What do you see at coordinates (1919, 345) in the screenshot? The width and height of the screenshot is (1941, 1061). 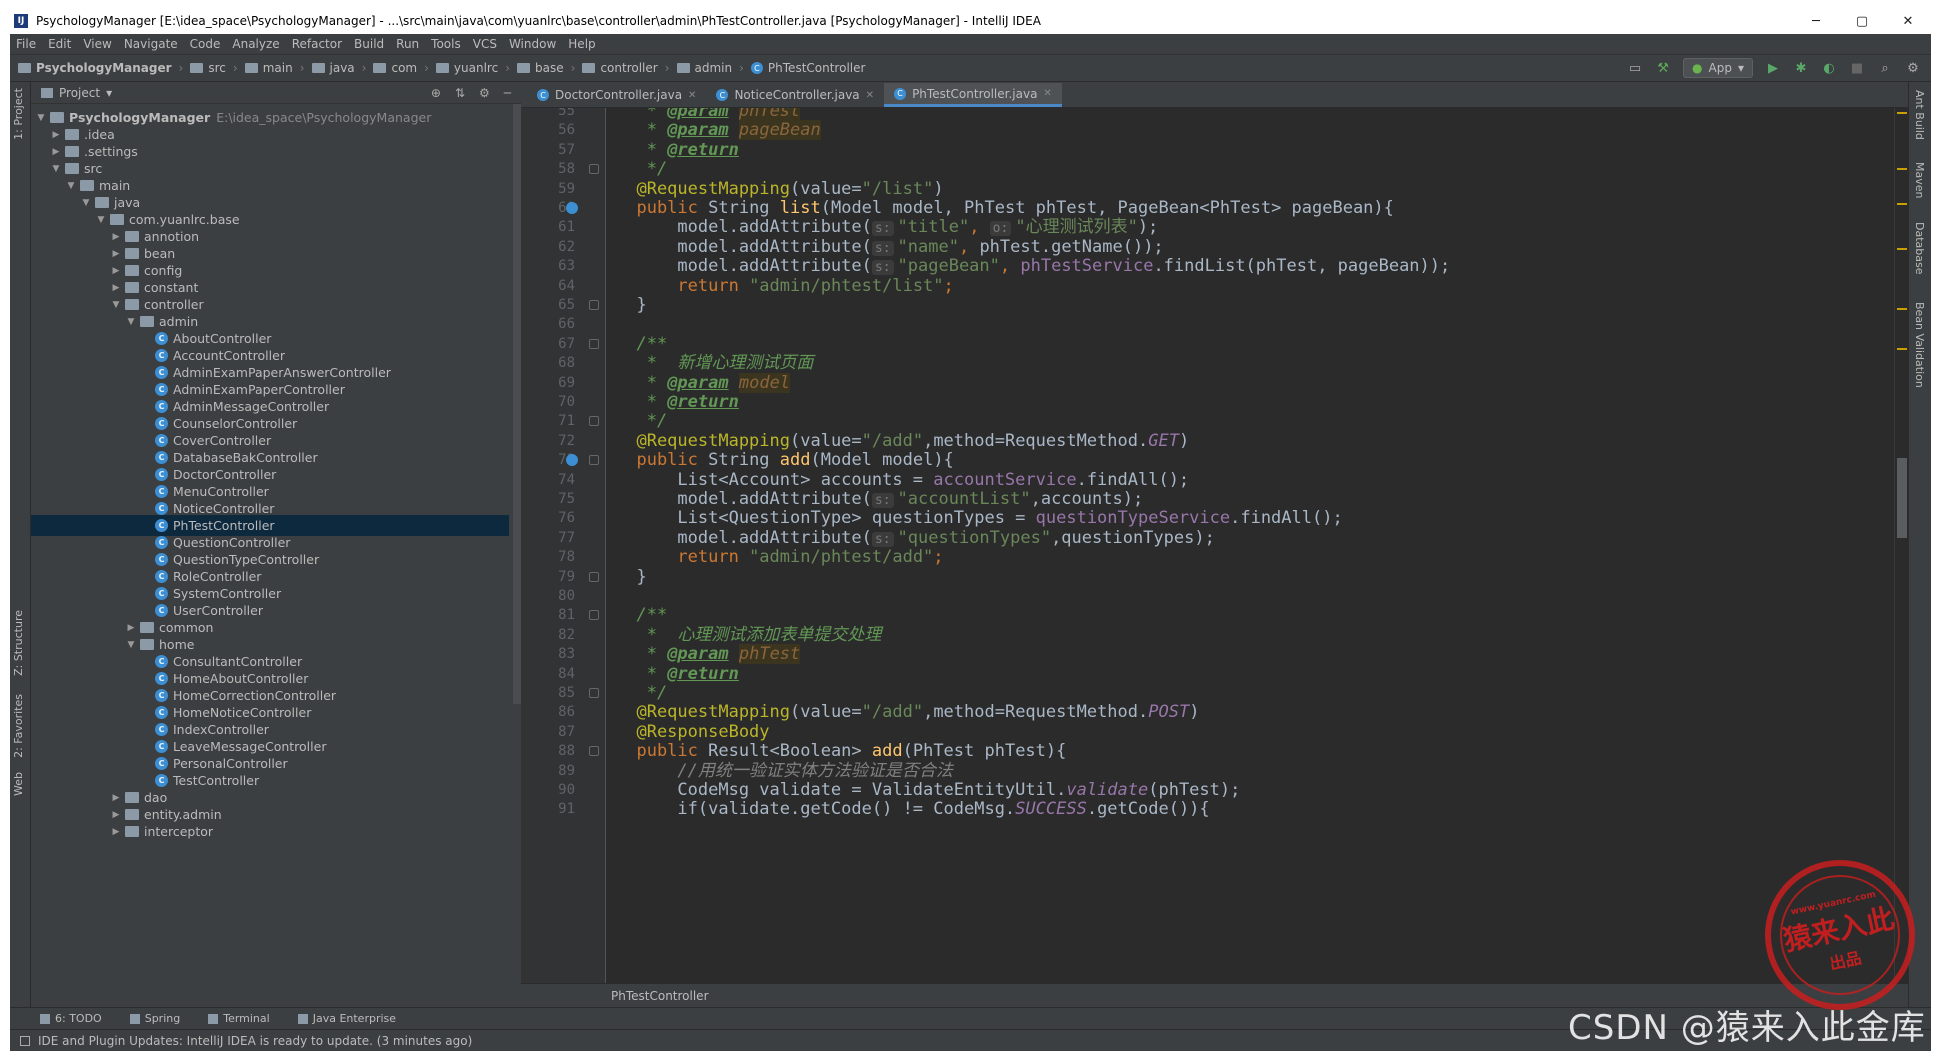 I see `bean-validation-tab: Bean Validation` at bounding box center [1919, 345].